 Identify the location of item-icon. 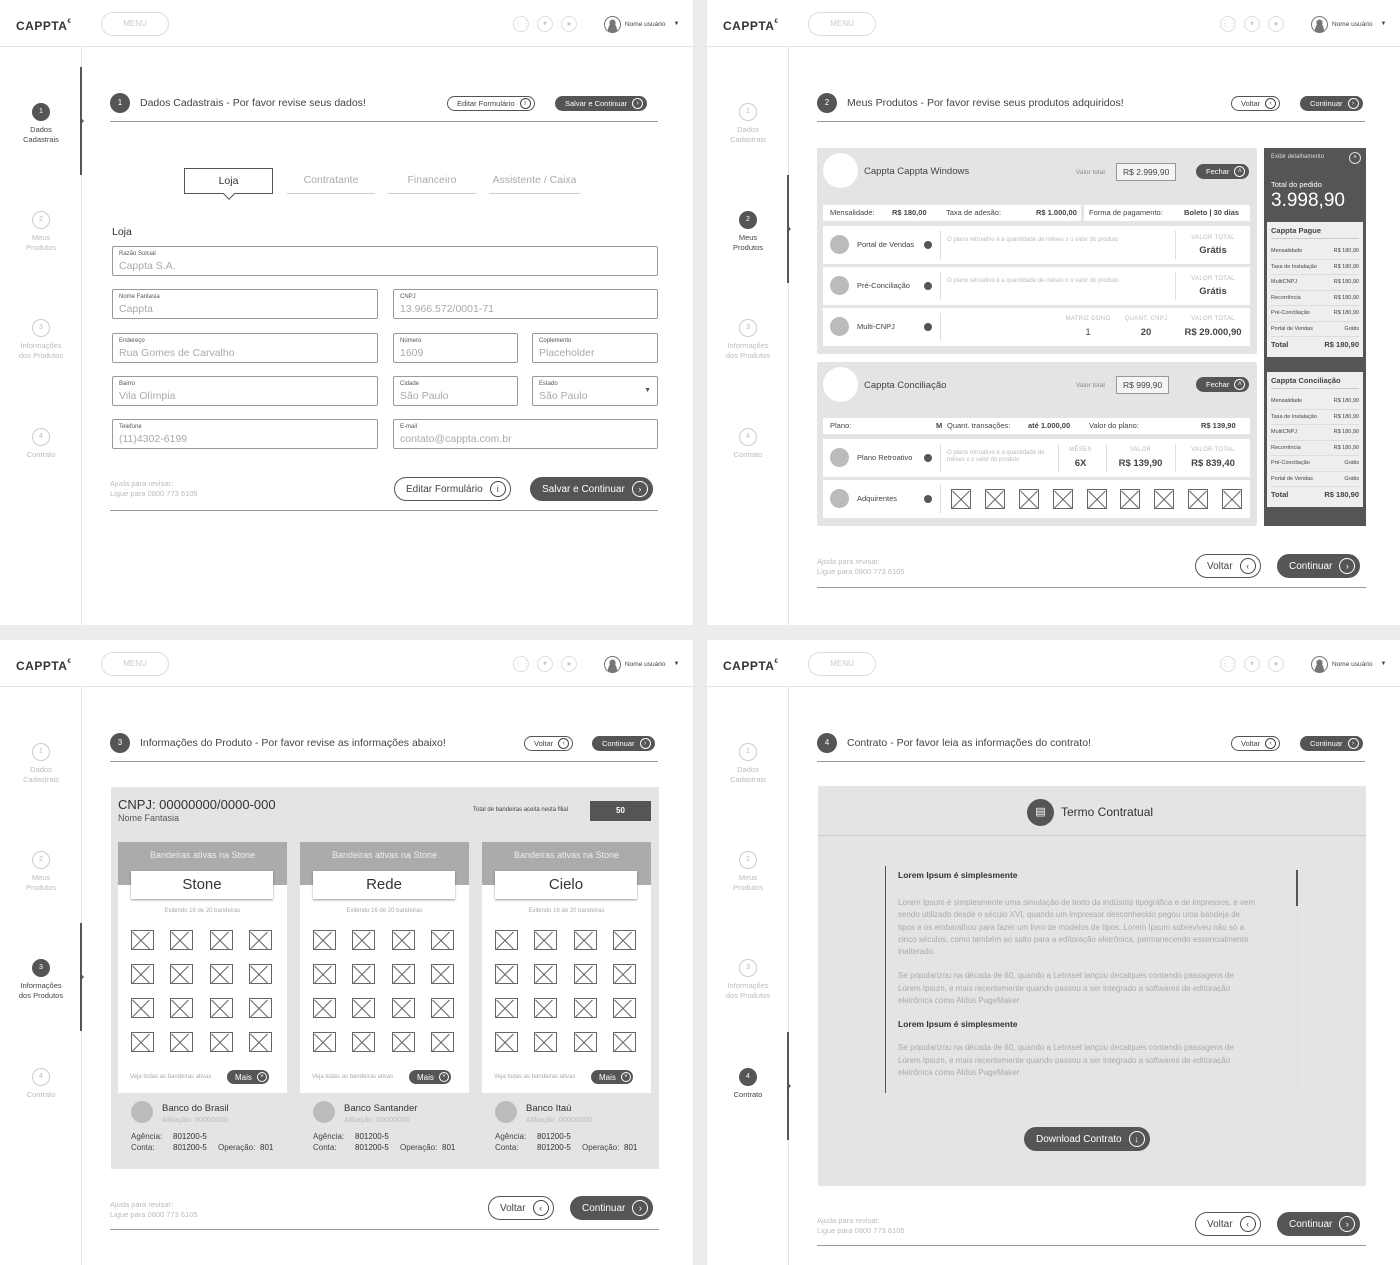
(839, 244).